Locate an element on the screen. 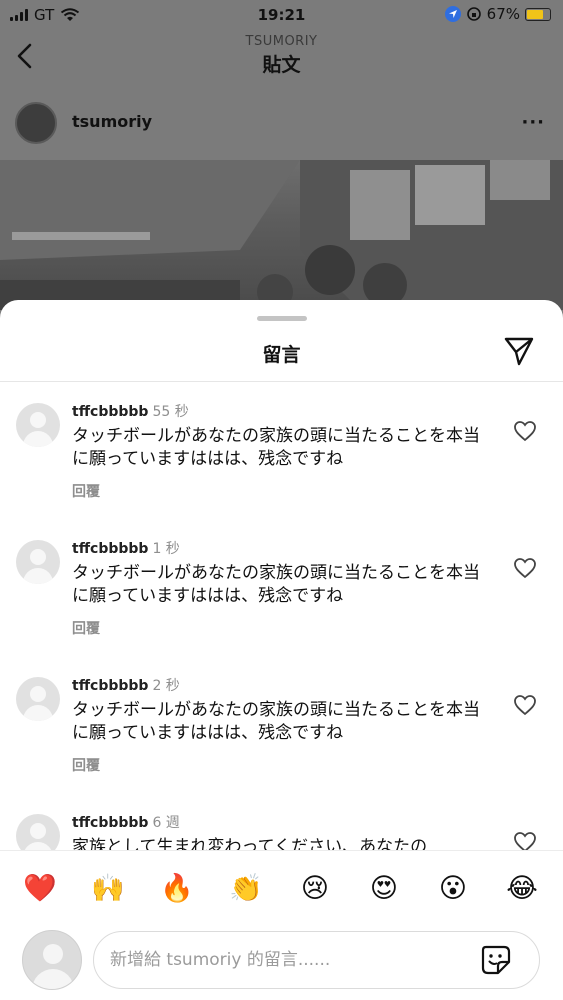 This screenshot has height=1000, width=563. sticker-icon is located at coordinates (496, 960).